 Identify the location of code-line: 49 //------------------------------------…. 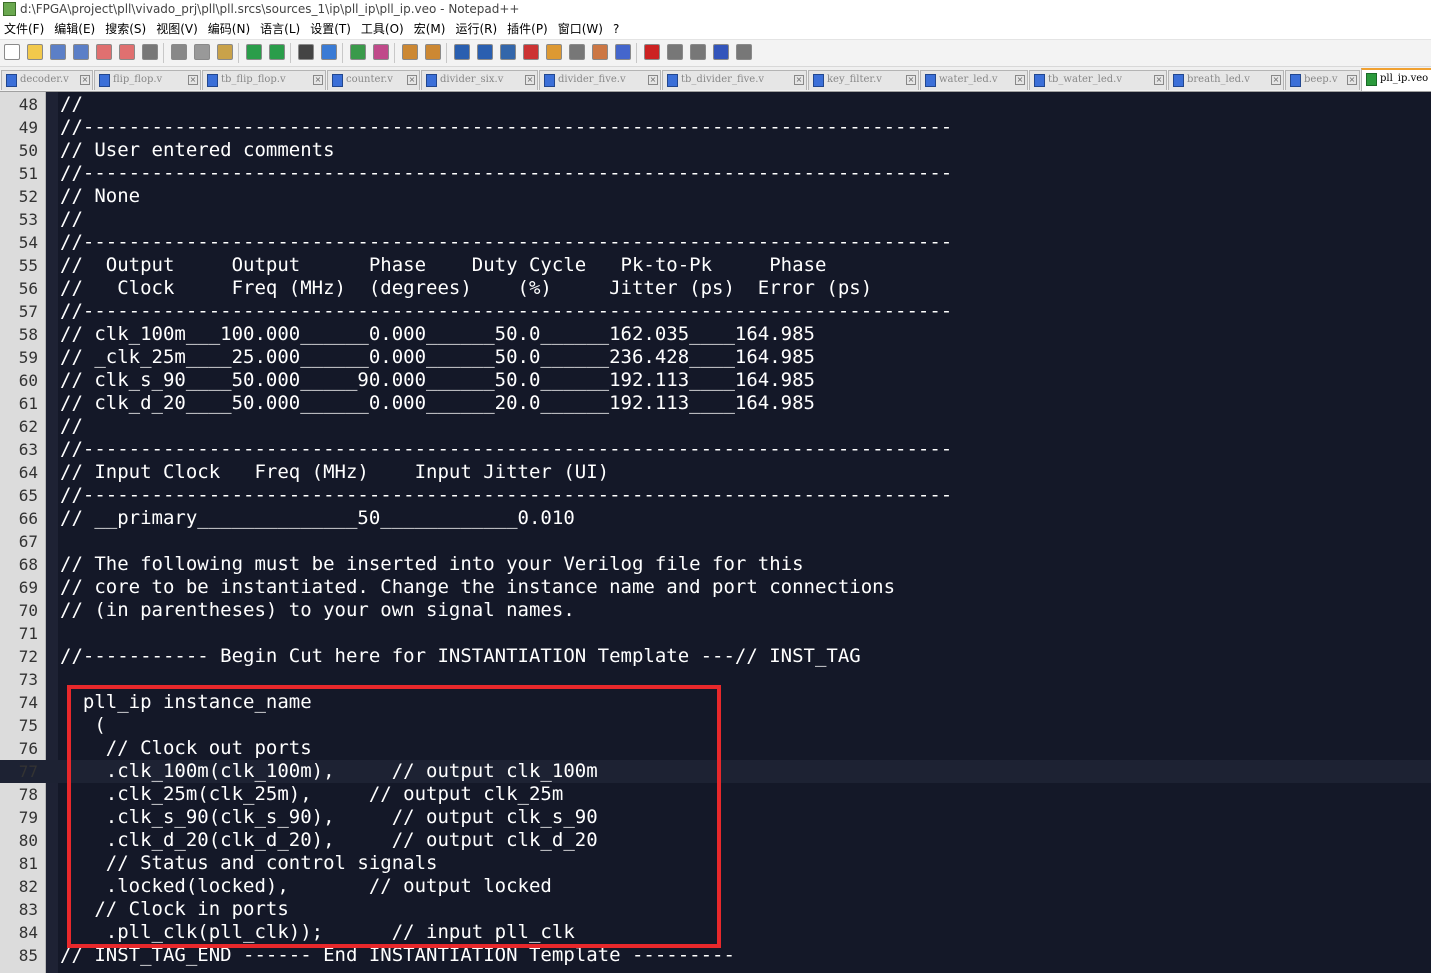
(715, 127).